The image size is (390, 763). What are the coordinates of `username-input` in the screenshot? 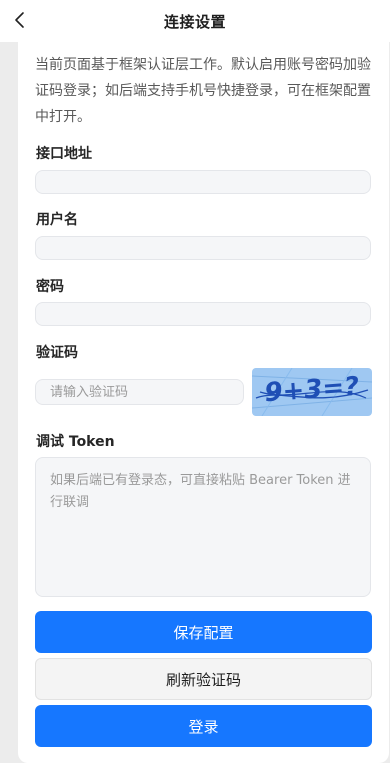 It's located at (203, 248).